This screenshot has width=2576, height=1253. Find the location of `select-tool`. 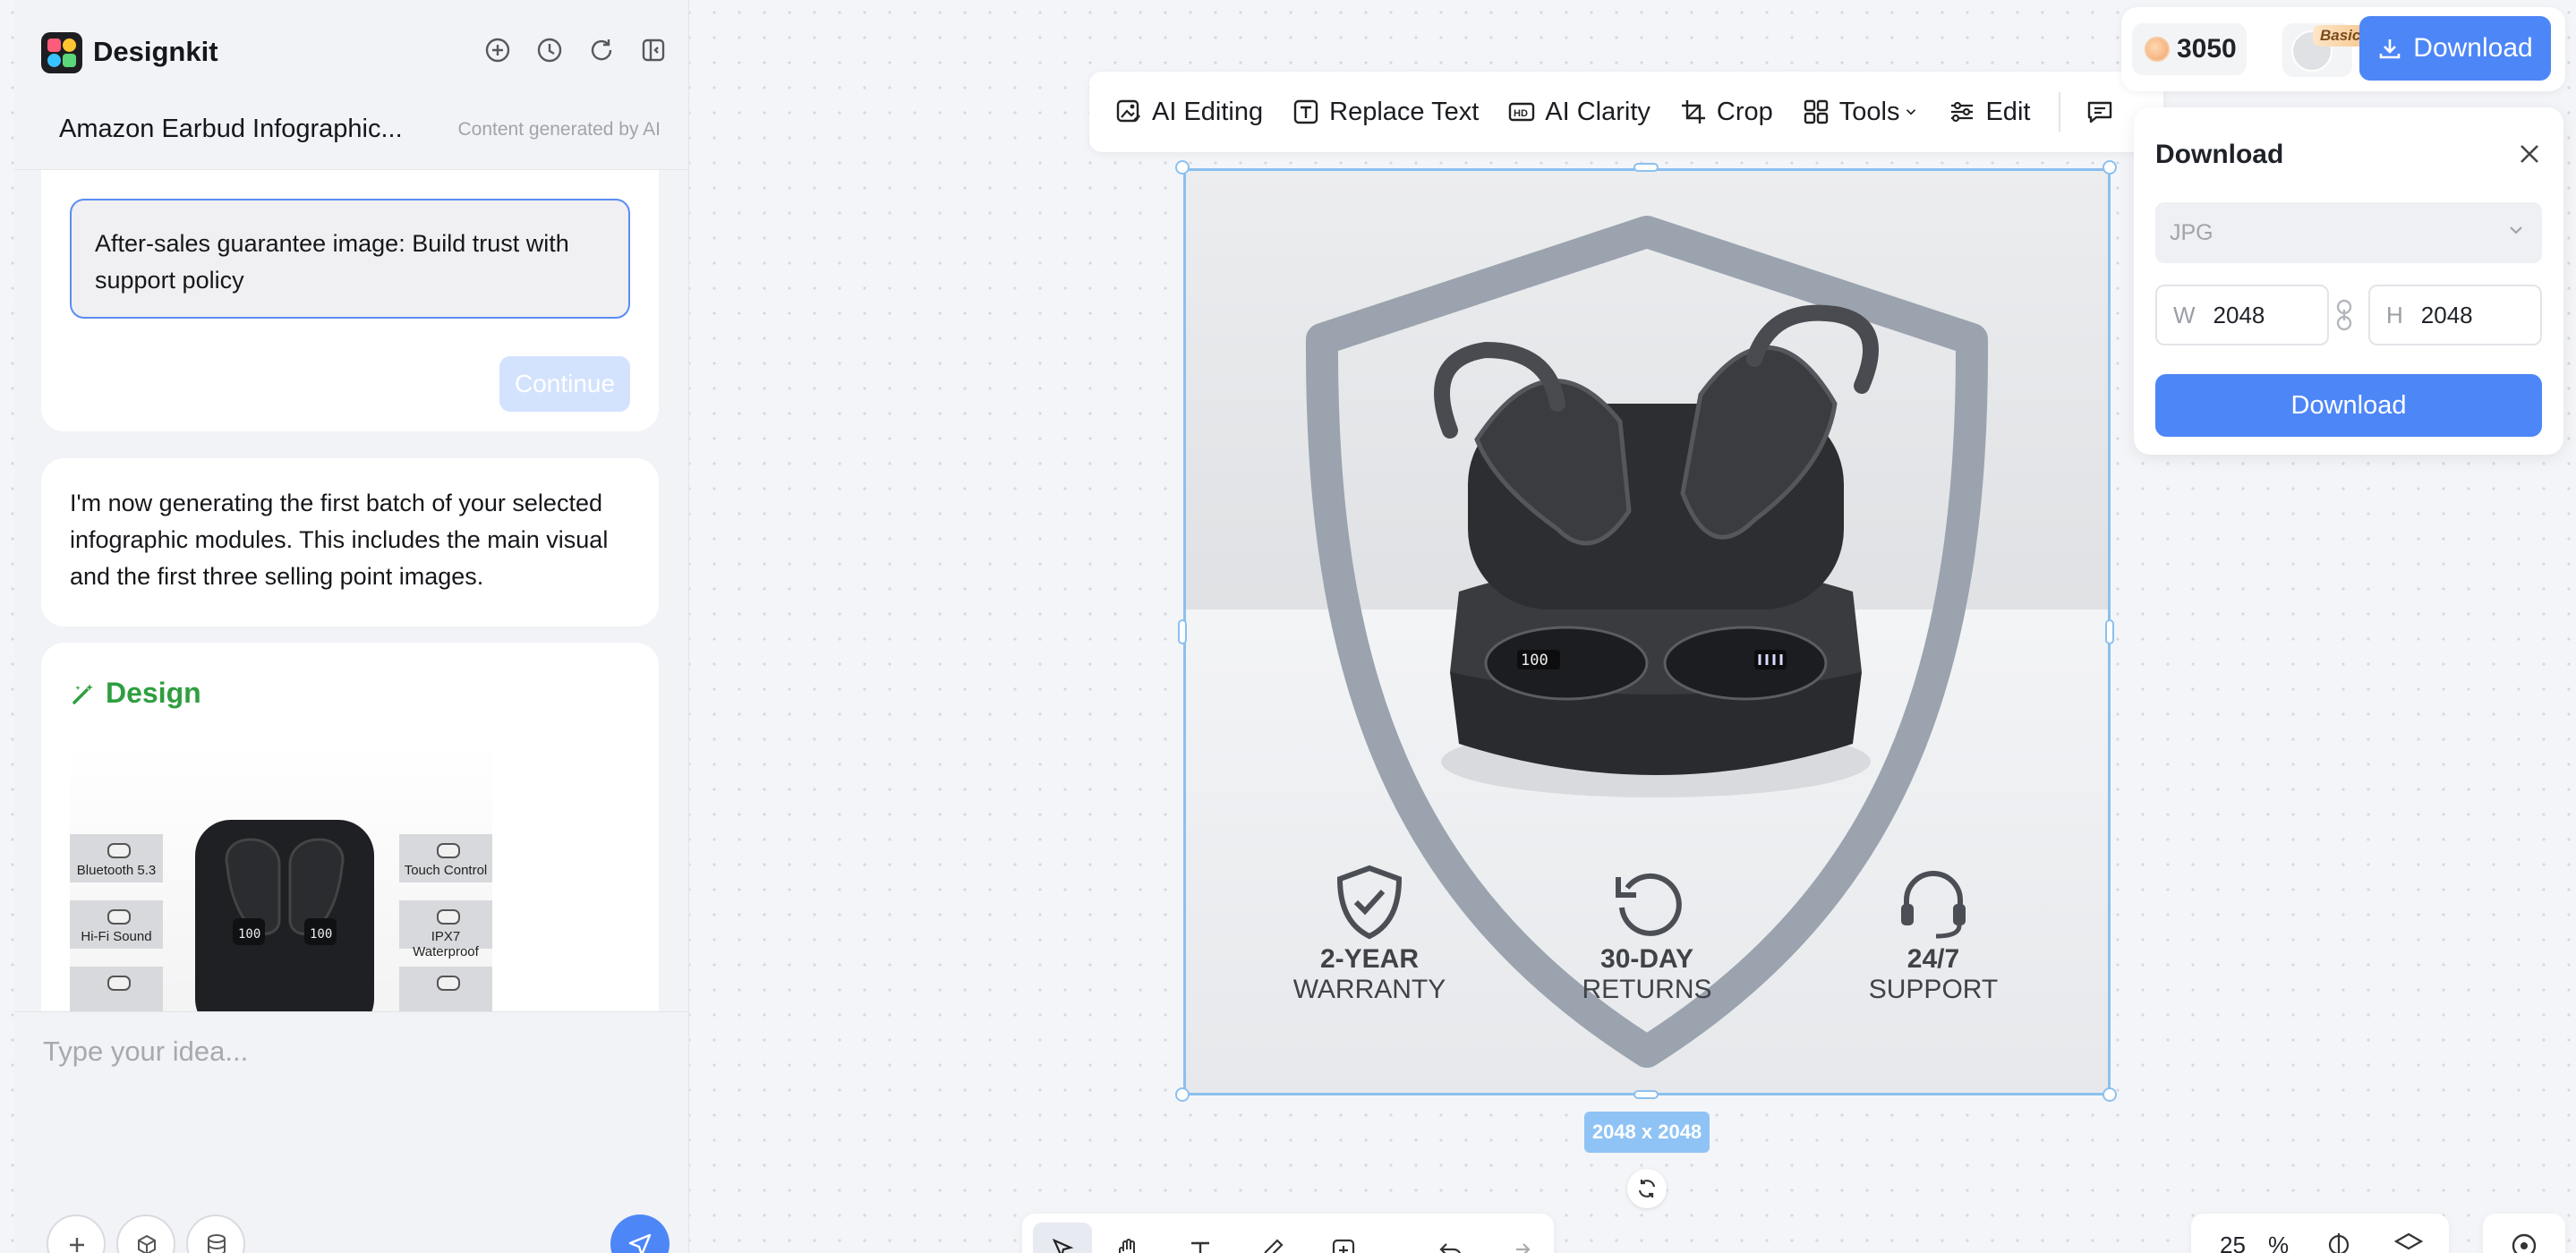

select-tool is located at coordinates (1062, 1238).